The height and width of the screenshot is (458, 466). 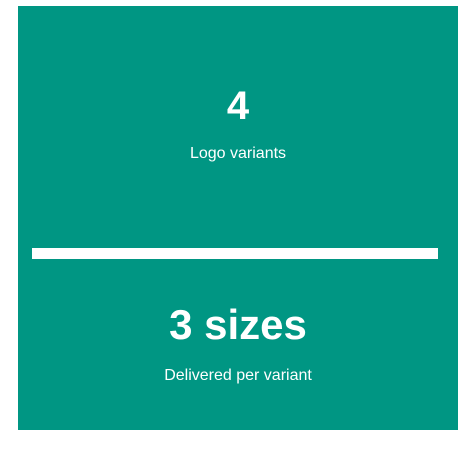 I want to click on stat-label: Logo variants, so click(x=238, y=153).